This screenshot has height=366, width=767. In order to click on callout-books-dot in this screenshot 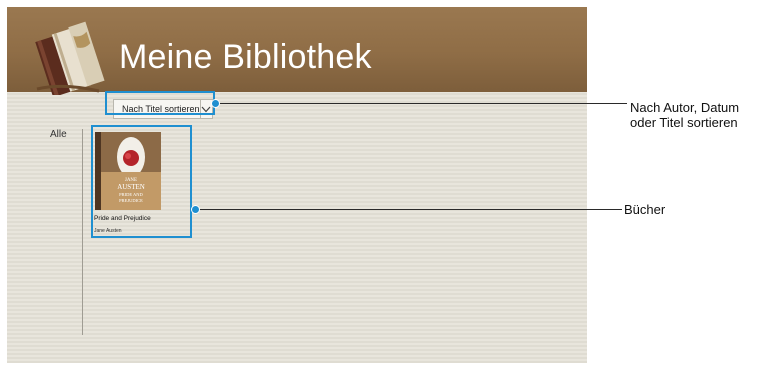, I will do `click(195, 209)`.